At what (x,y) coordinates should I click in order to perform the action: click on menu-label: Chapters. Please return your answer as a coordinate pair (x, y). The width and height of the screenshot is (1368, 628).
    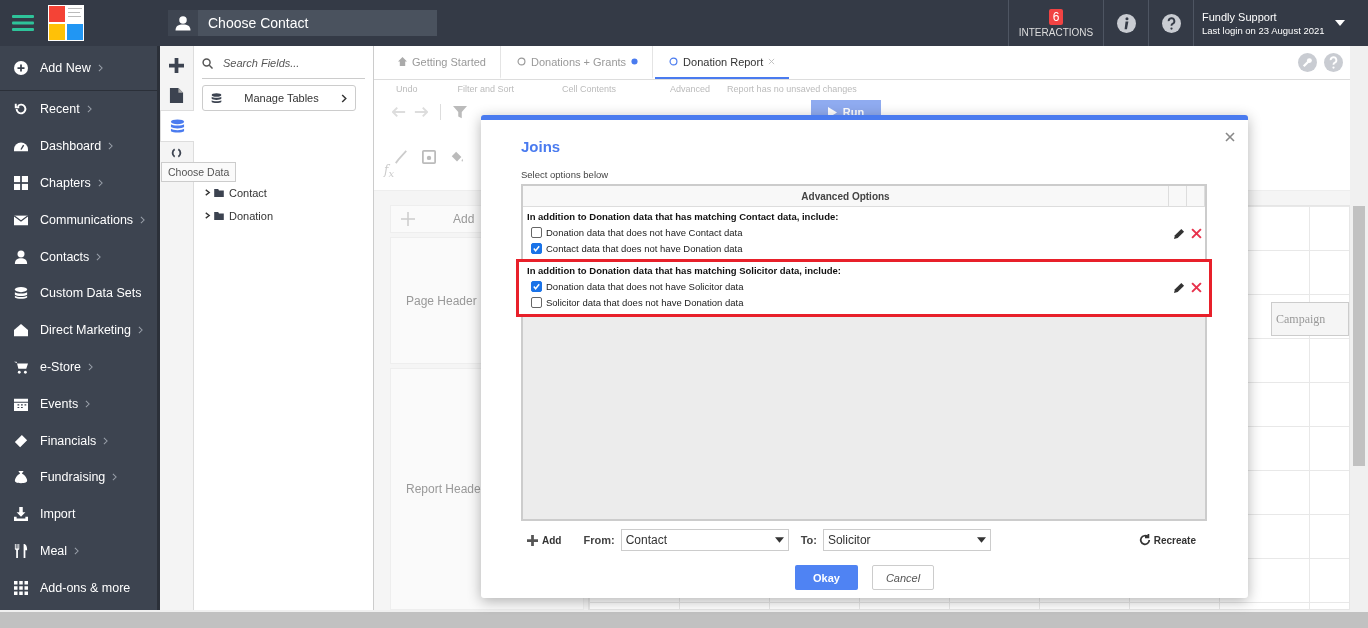
    Looking at the image, I should click on (65, 183).